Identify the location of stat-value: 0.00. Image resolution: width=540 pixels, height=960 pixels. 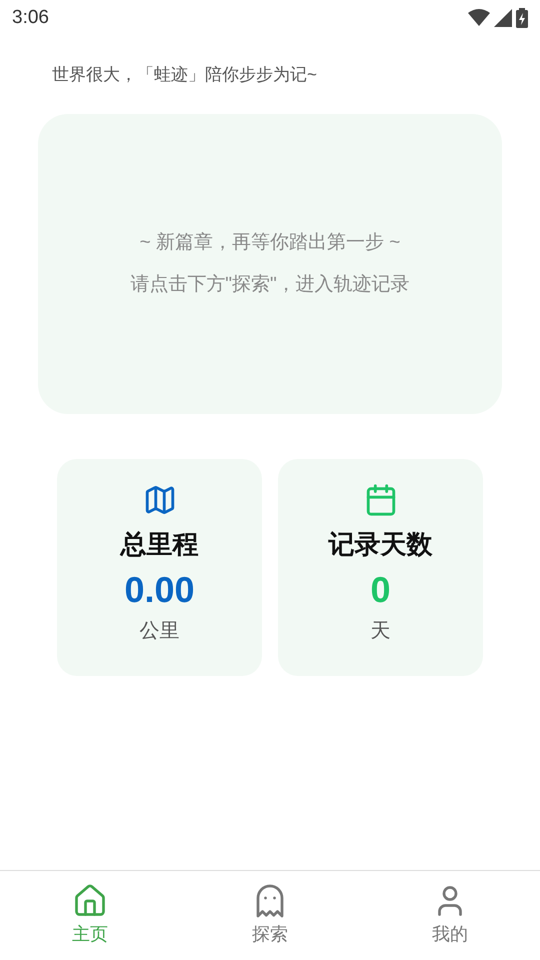
(159, 590).